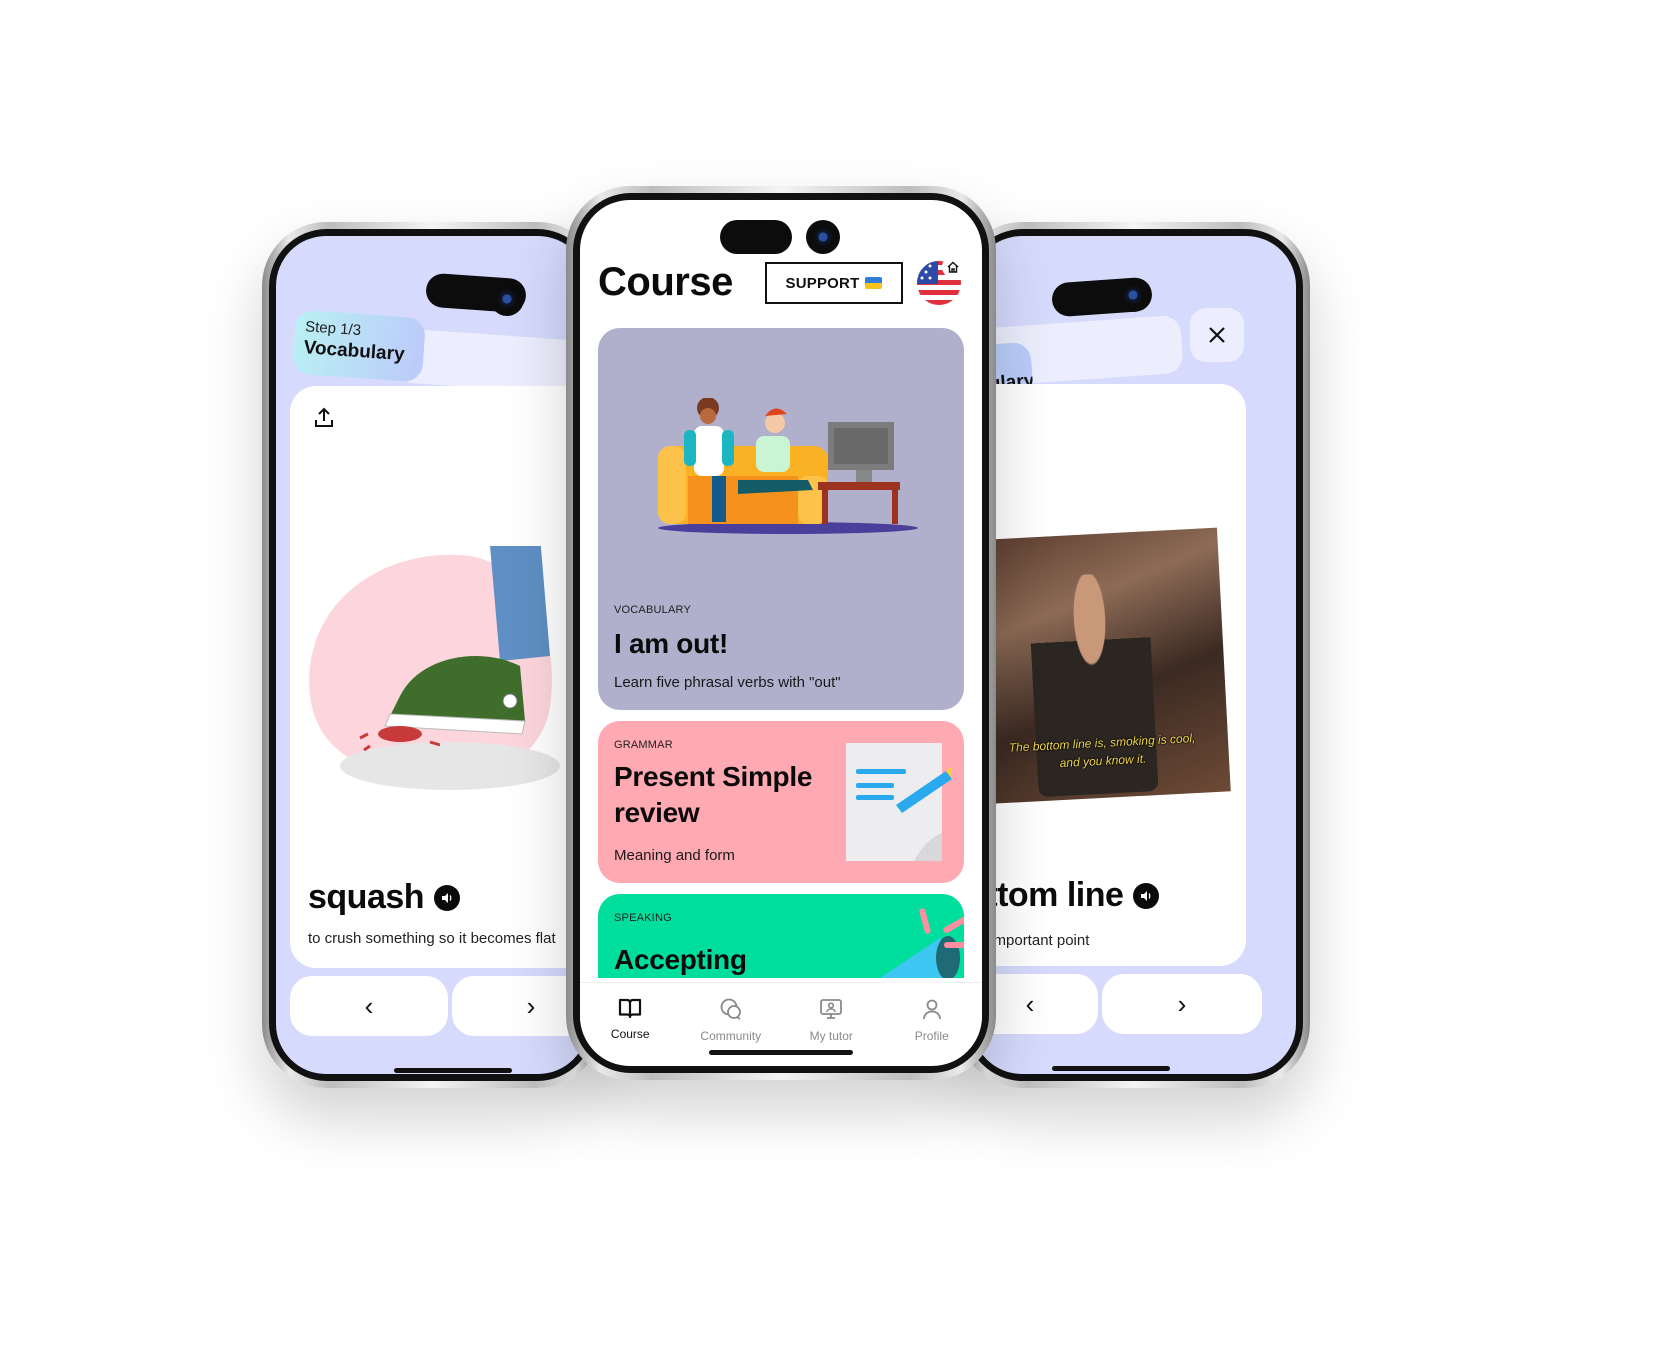  I want to click on word-heading: squash, so click(384, 897).